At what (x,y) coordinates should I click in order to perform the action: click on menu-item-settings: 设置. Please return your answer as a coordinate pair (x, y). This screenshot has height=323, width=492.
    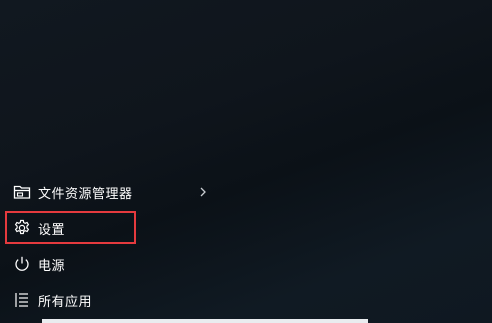
    Looking at the image, I should click on (112, 228).